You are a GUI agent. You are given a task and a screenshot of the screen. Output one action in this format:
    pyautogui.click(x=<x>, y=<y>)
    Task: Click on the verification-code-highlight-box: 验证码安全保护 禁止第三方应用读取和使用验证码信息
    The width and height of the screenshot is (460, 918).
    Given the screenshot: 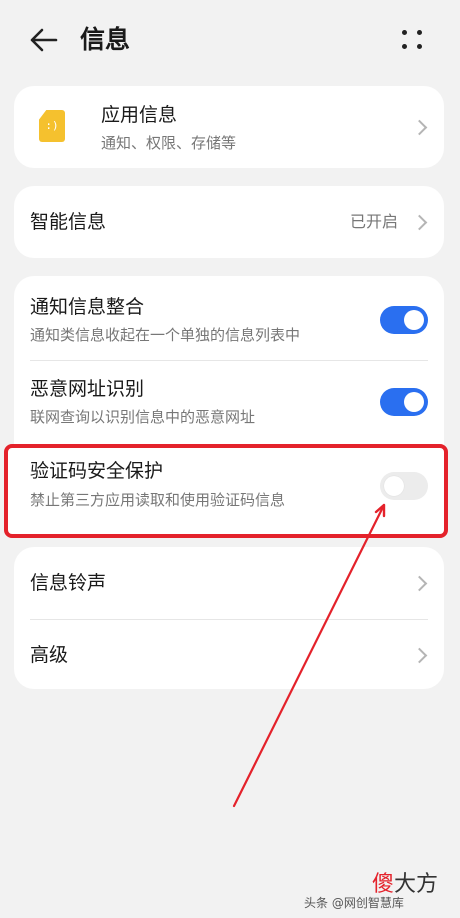 What is the action you would take?
    pyautogui.click(x=226, y=491)
    